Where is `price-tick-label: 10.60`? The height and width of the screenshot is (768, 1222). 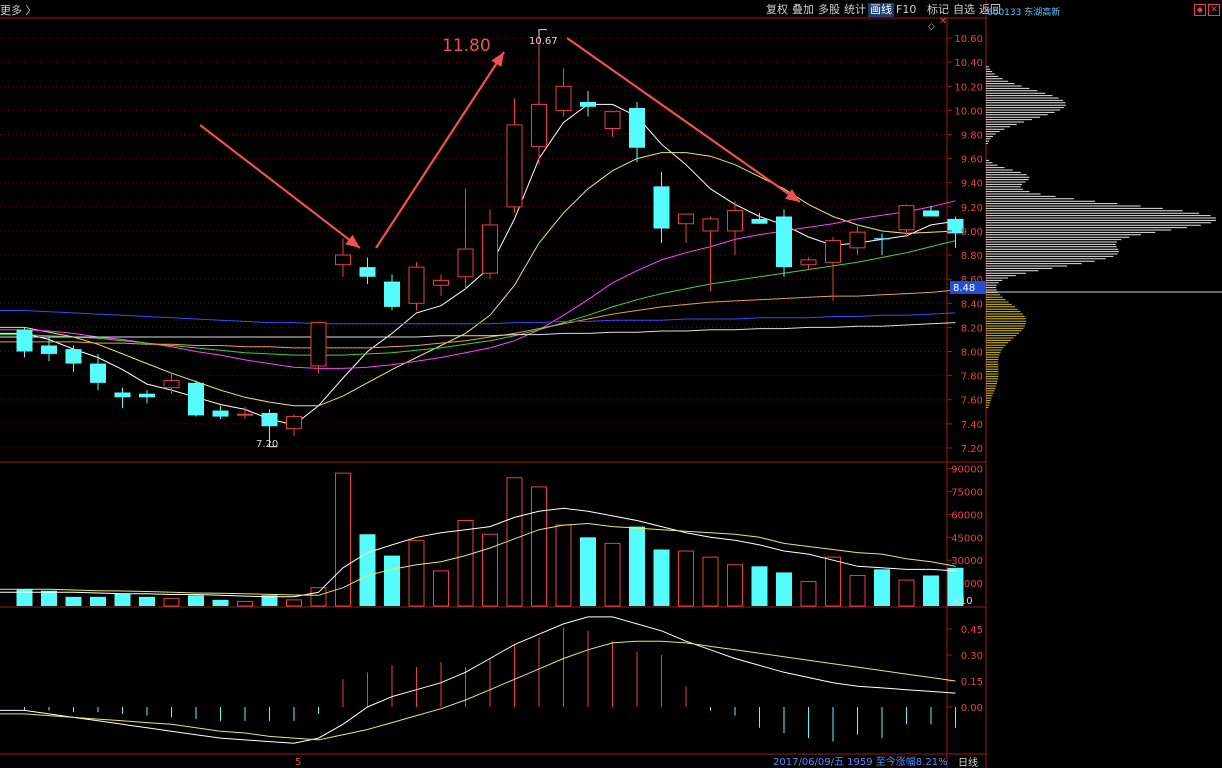
price-tick-label: 10.60 is located at coordinates (968, 39).